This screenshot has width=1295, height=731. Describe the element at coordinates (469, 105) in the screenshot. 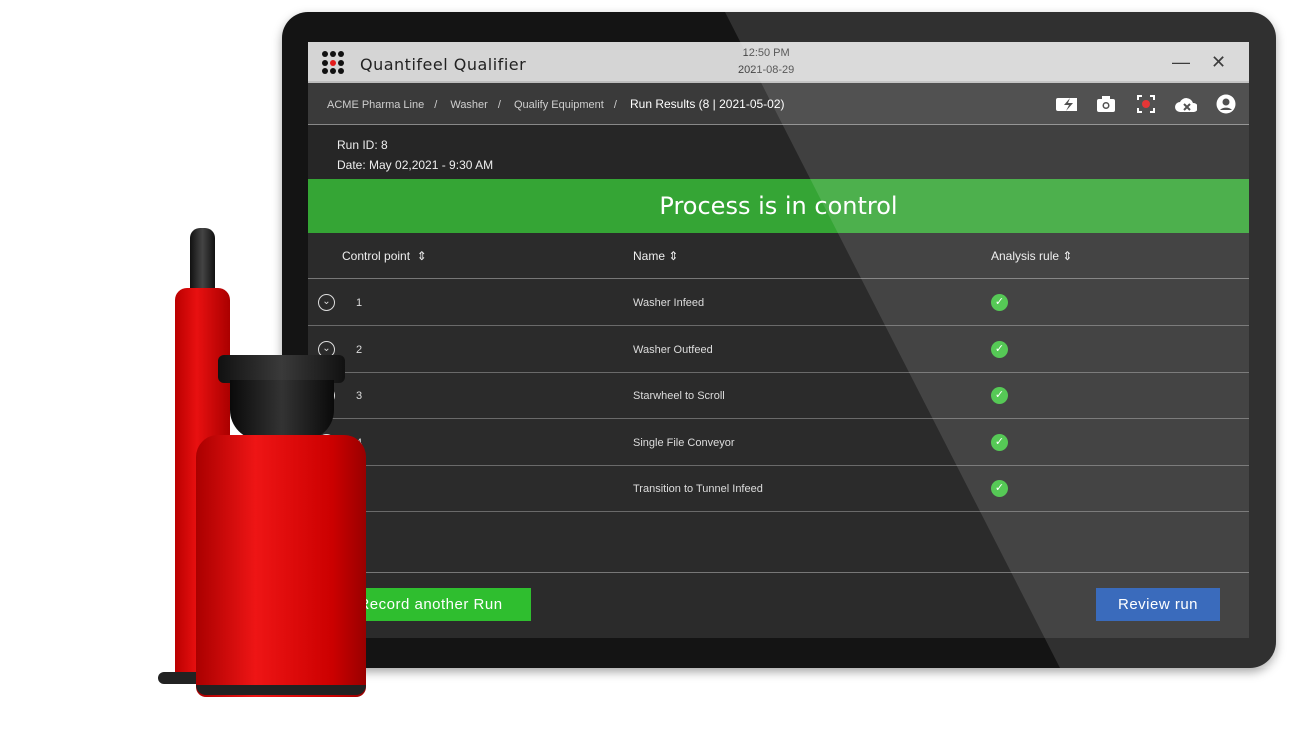

I see `breadcrumb-washer: Washer` at that location.